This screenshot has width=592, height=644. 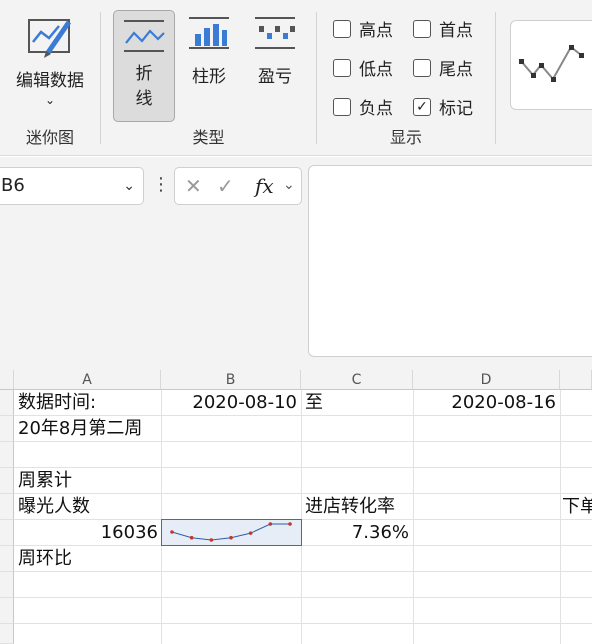 I want to click on sparkline-chart, so click(x=231, y=532).